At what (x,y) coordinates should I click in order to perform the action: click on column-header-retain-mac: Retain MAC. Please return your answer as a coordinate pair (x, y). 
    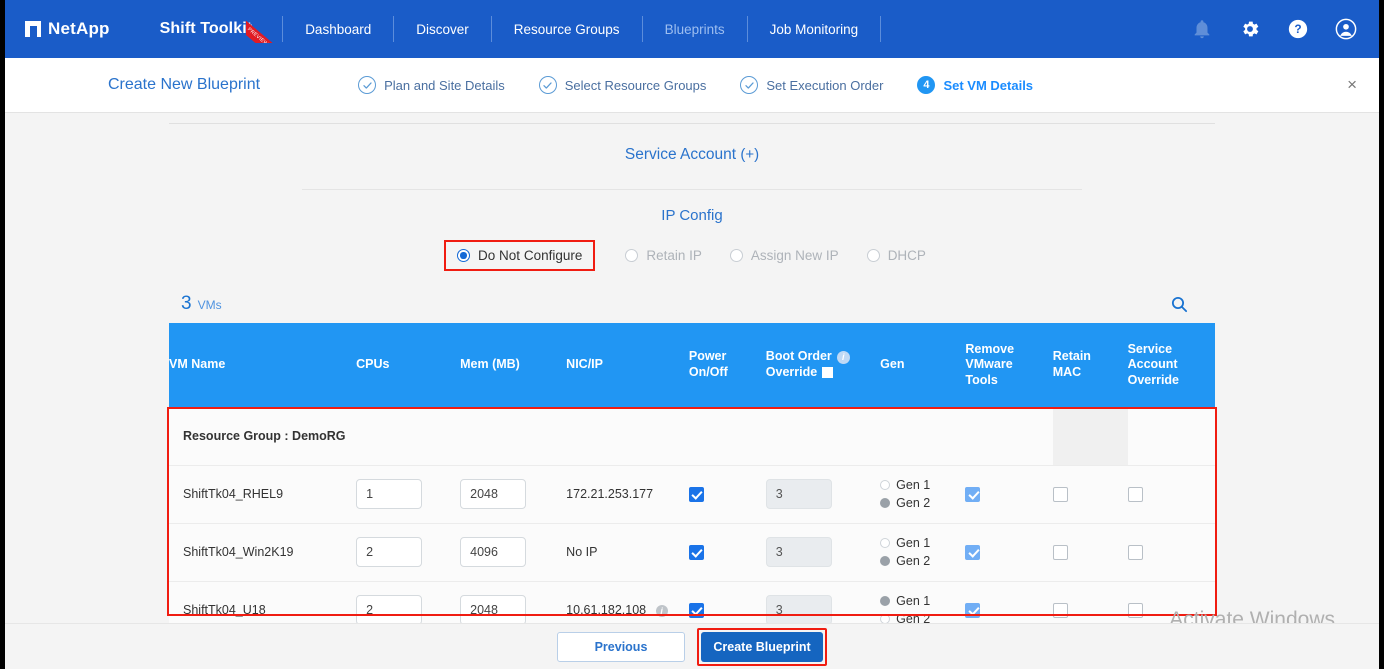
    Looking at the image, I should click on (1090, 365).